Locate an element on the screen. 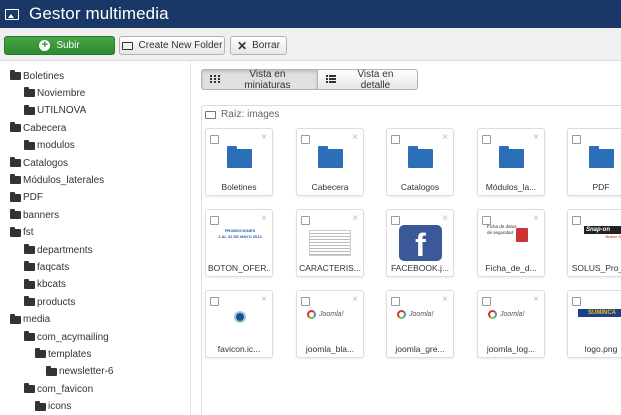 This screenshot has width=621, height=415. breadcrumb: Raíz: images is located at coordinates (242, 114).